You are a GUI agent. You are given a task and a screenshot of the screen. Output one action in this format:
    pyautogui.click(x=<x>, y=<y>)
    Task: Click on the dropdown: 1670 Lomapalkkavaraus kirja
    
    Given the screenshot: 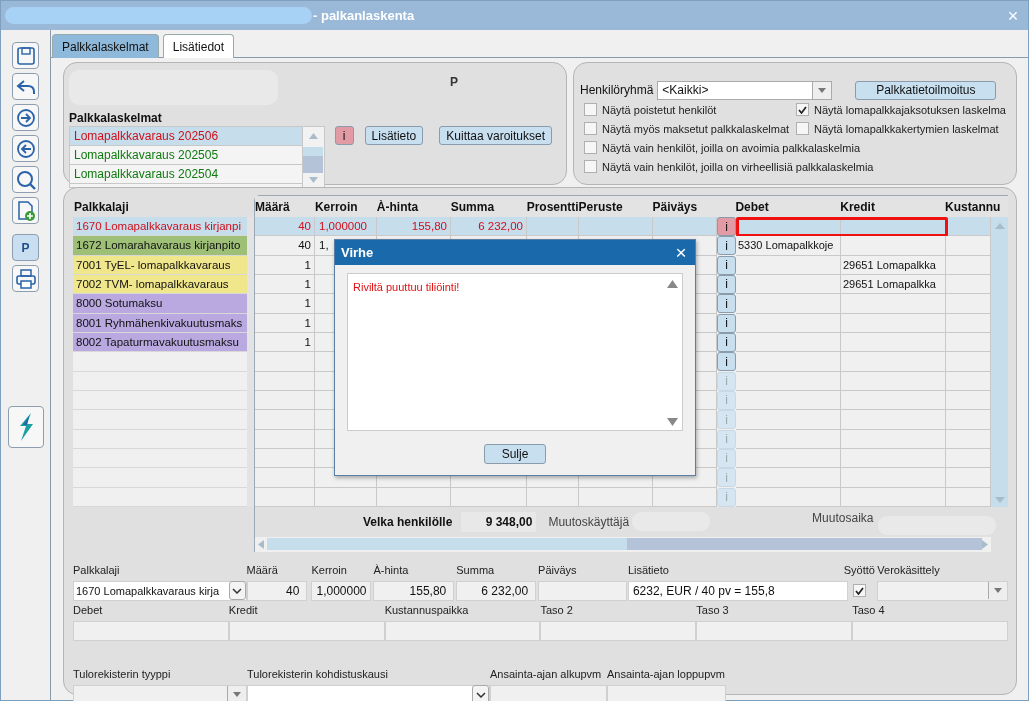 What is the action you would take?
    pyautogui.click(x=160, y=590)
    